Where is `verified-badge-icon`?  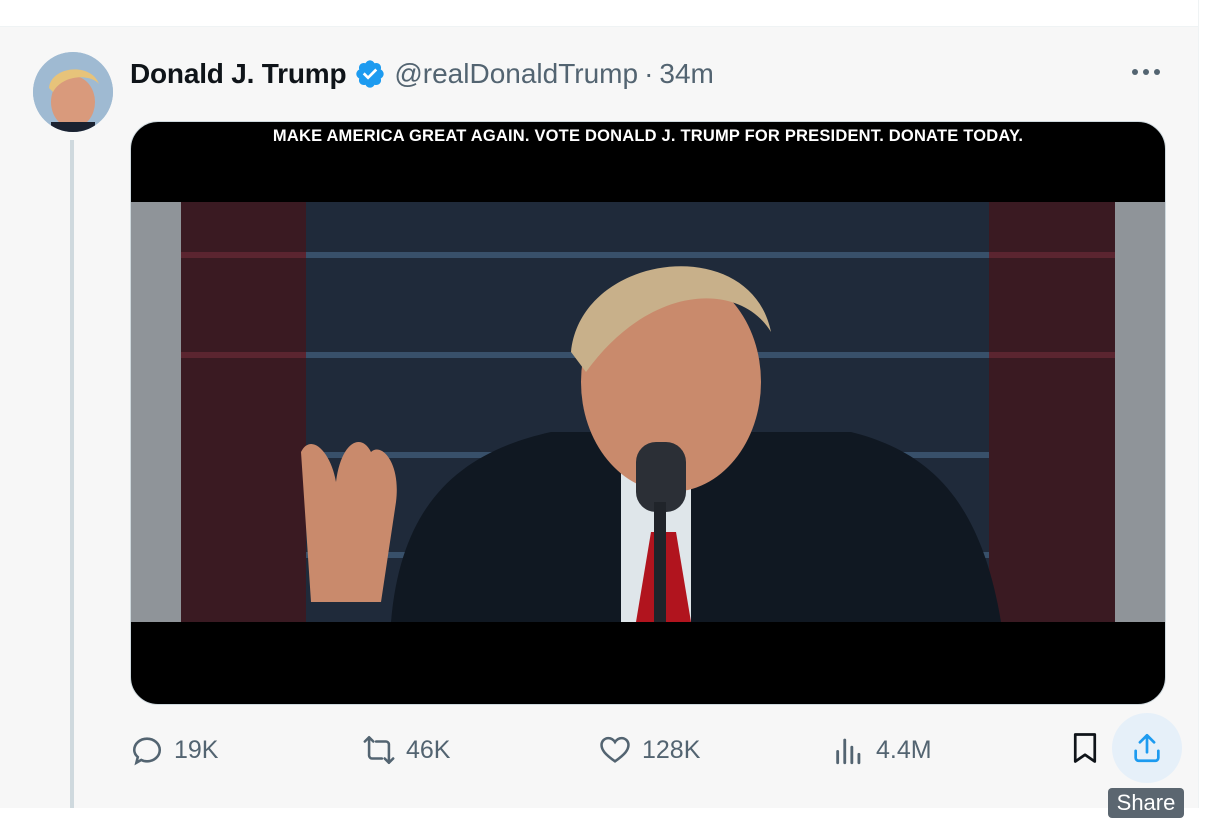 verified-badge-icon is located at coordinates (370, 74).